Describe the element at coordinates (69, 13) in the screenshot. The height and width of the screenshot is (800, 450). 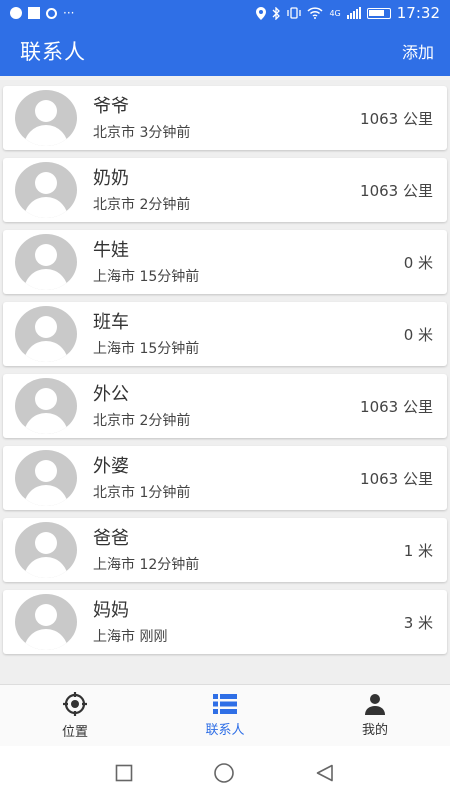
I see `more-dots-icon: ···` at that location.